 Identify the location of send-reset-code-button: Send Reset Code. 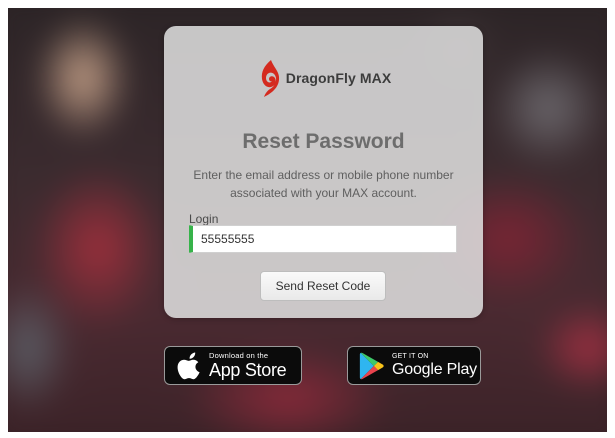
(323, 286).